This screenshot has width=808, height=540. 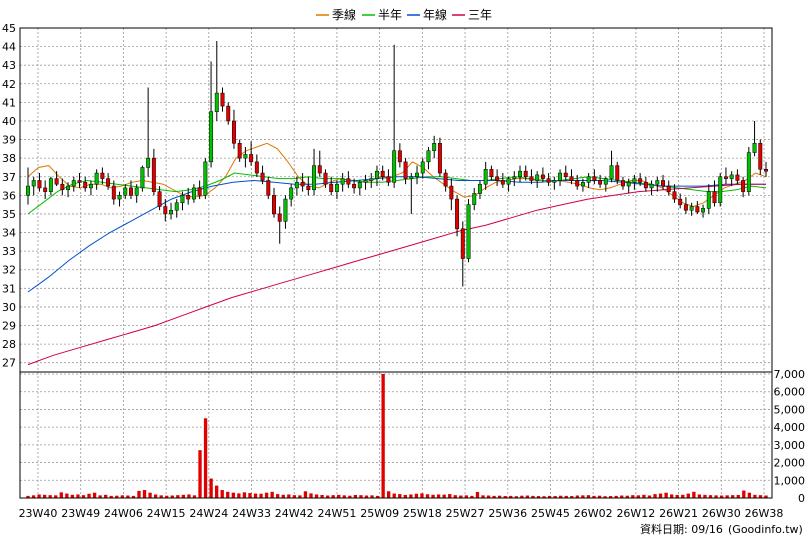 I want to click on data-date-label: 資料日期: 09/16, so click(x=681, y=529).